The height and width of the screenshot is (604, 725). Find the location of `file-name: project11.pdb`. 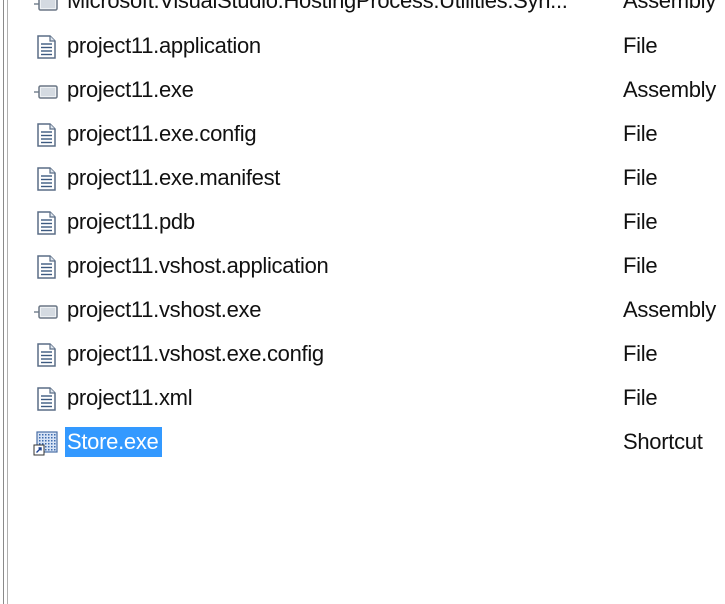

file-name: project11.pdb is located at coordinates (131, 221).